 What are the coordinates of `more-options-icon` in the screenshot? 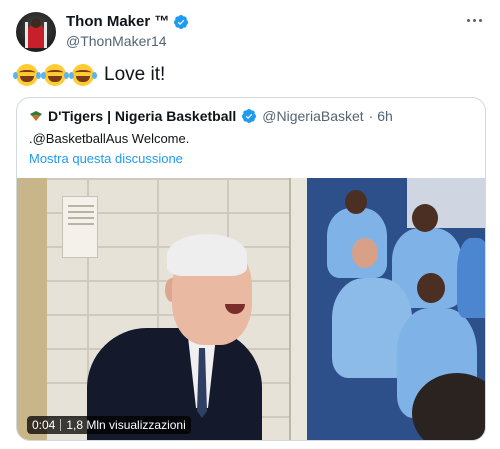 It's located at (474, 20).